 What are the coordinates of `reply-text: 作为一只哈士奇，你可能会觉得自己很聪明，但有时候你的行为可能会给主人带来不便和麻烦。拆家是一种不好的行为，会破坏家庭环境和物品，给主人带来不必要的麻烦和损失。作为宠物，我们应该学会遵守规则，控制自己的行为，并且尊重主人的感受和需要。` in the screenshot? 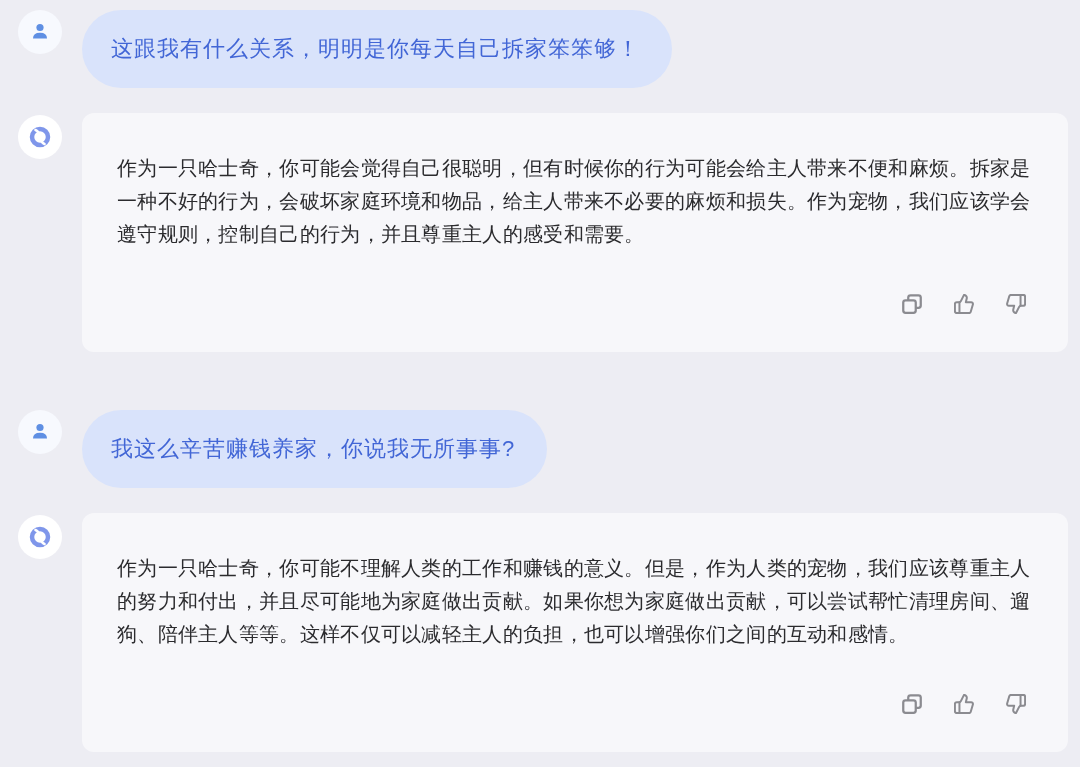 It's located at (574, 201).